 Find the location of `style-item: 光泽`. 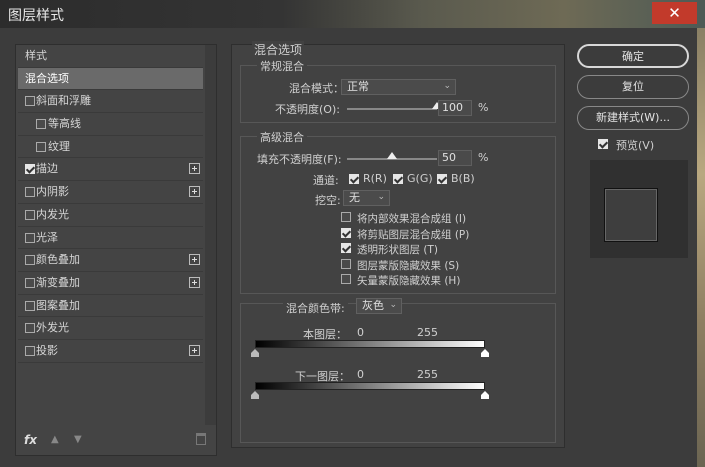

style-item: 光泽 is located at coordinates (110, 238).